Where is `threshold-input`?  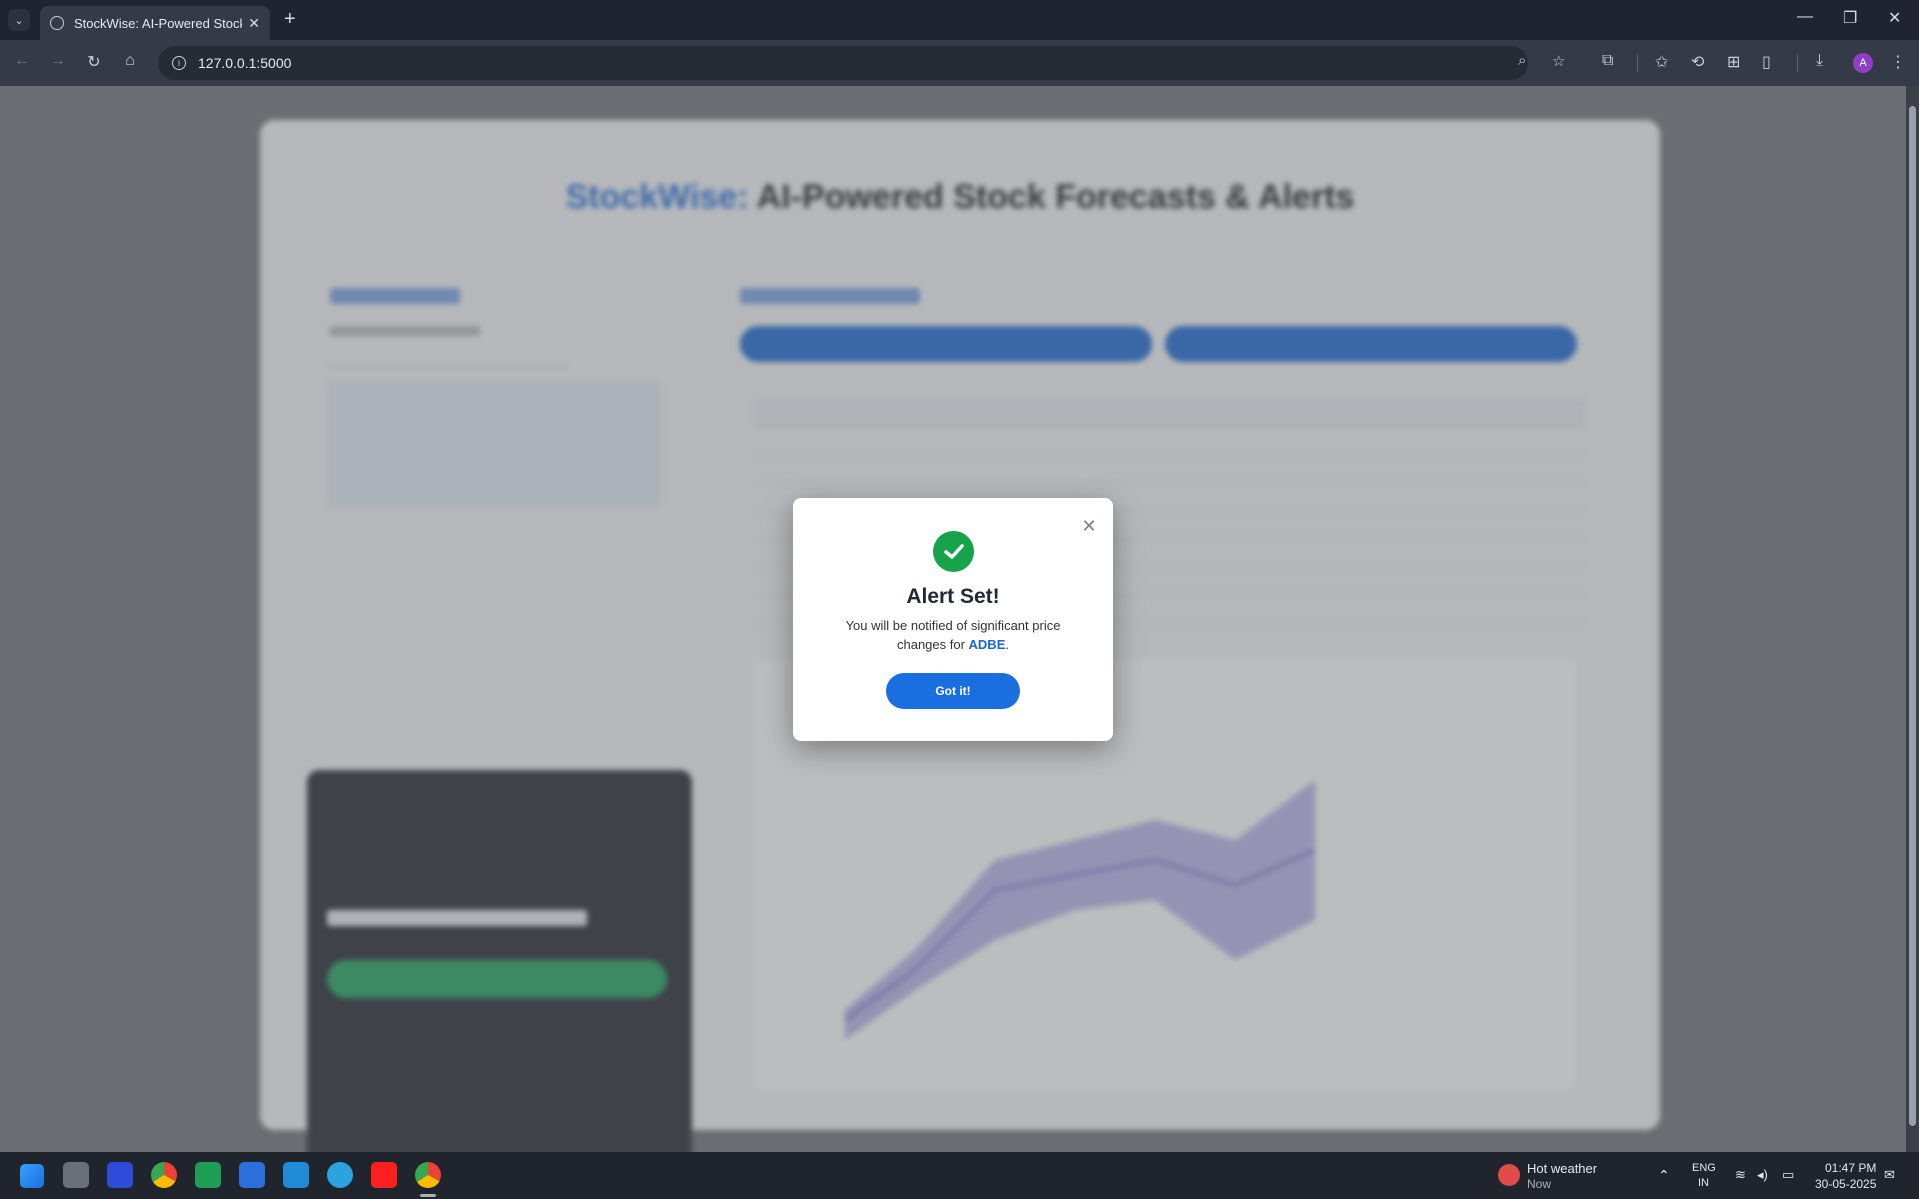 threshold-input is located at coordinates (457, 918).